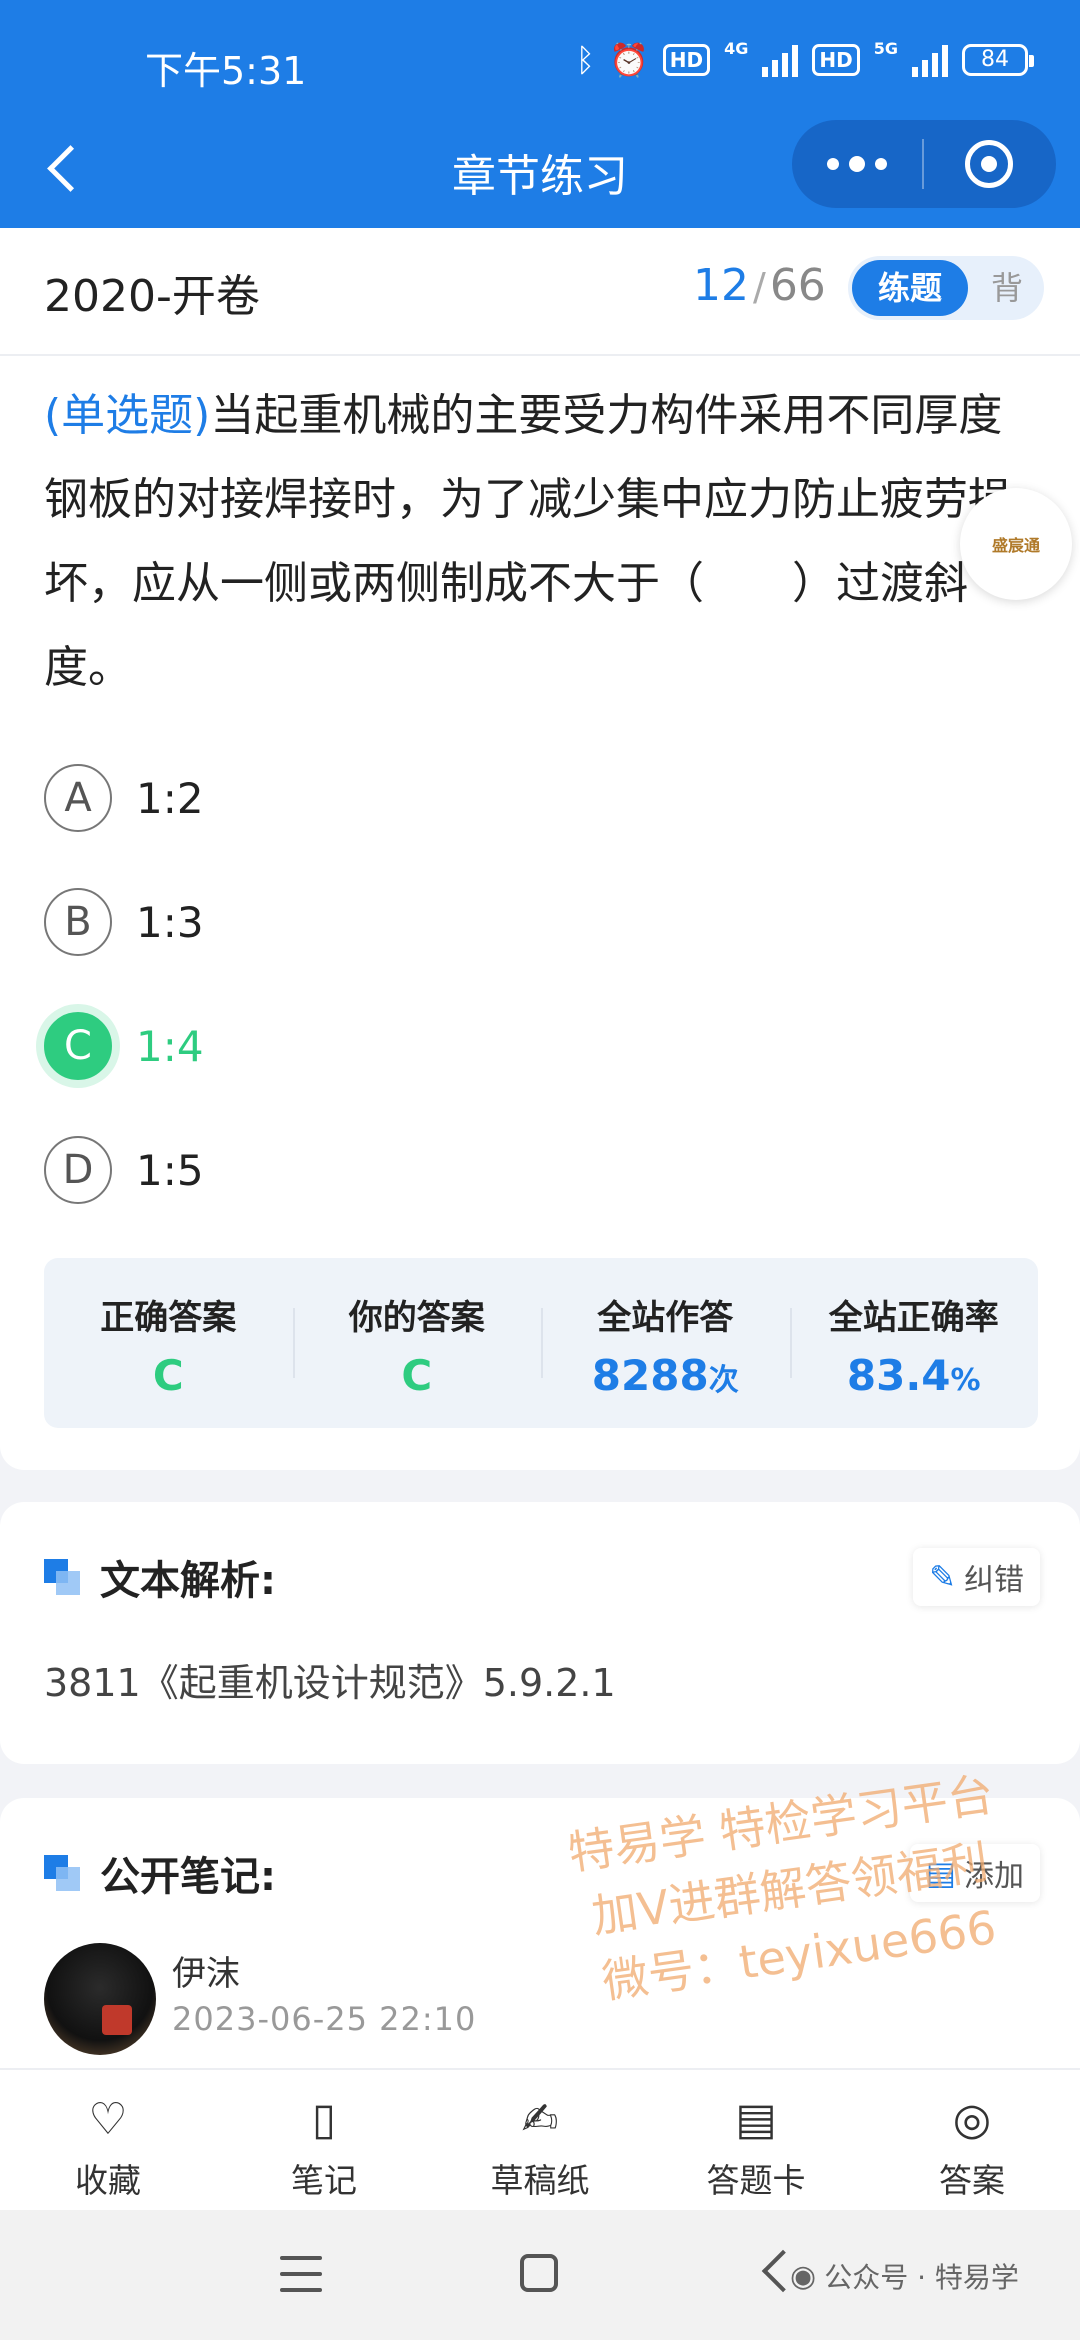 Image resolution: width=1080 pixels, height=2340 pixels. I want to click on system-nav-bar: ◉ 公众号 · 特易学, so click(540, 2275).